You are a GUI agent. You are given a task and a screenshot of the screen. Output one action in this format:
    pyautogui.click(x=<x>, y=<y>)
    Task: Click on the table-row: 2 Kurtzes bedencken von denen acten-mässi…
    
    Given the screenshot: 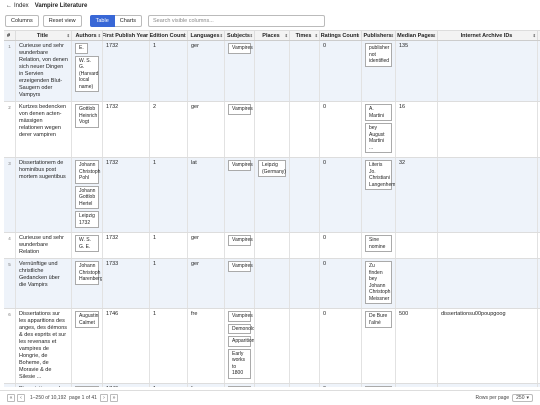 What is the action you would take?
    pyautogui.click(x=272, y=130)
    